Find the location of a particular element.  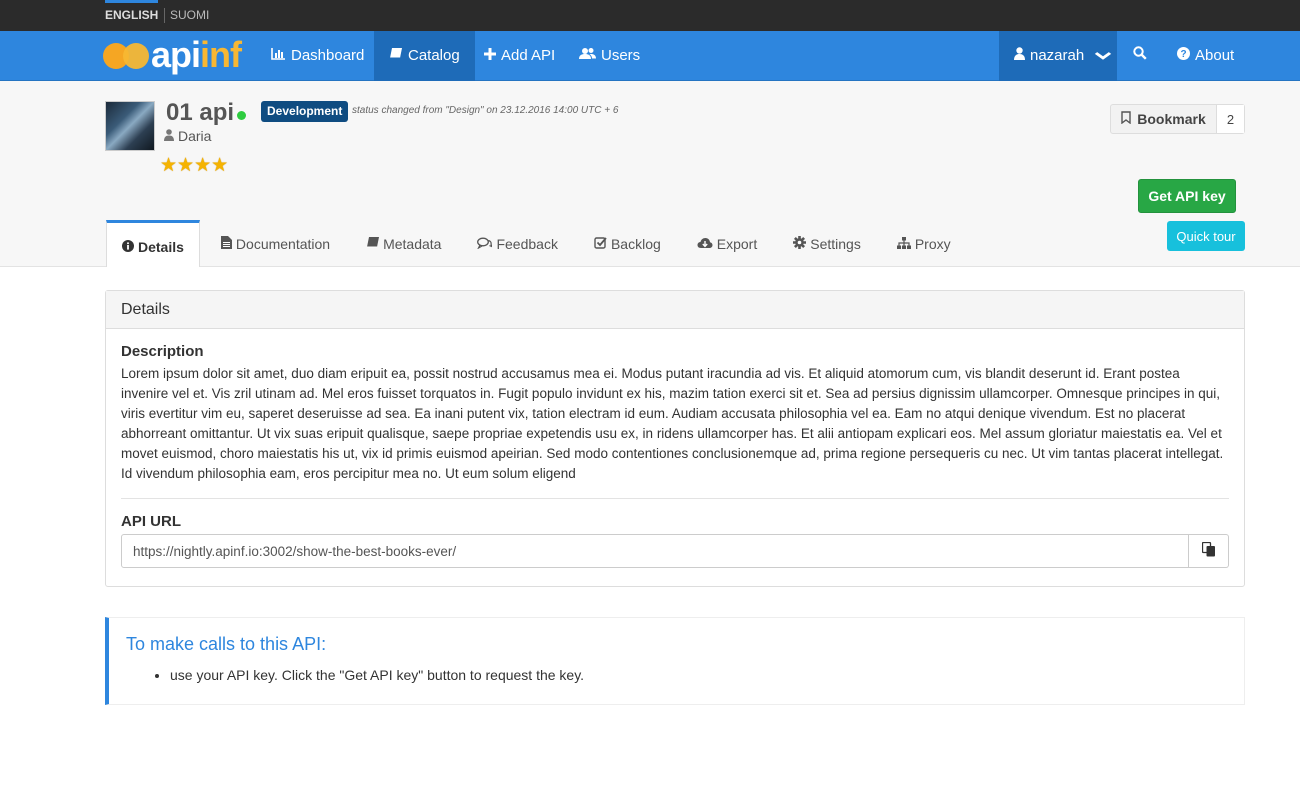

comments-icon is located at coordinates (485, 244).